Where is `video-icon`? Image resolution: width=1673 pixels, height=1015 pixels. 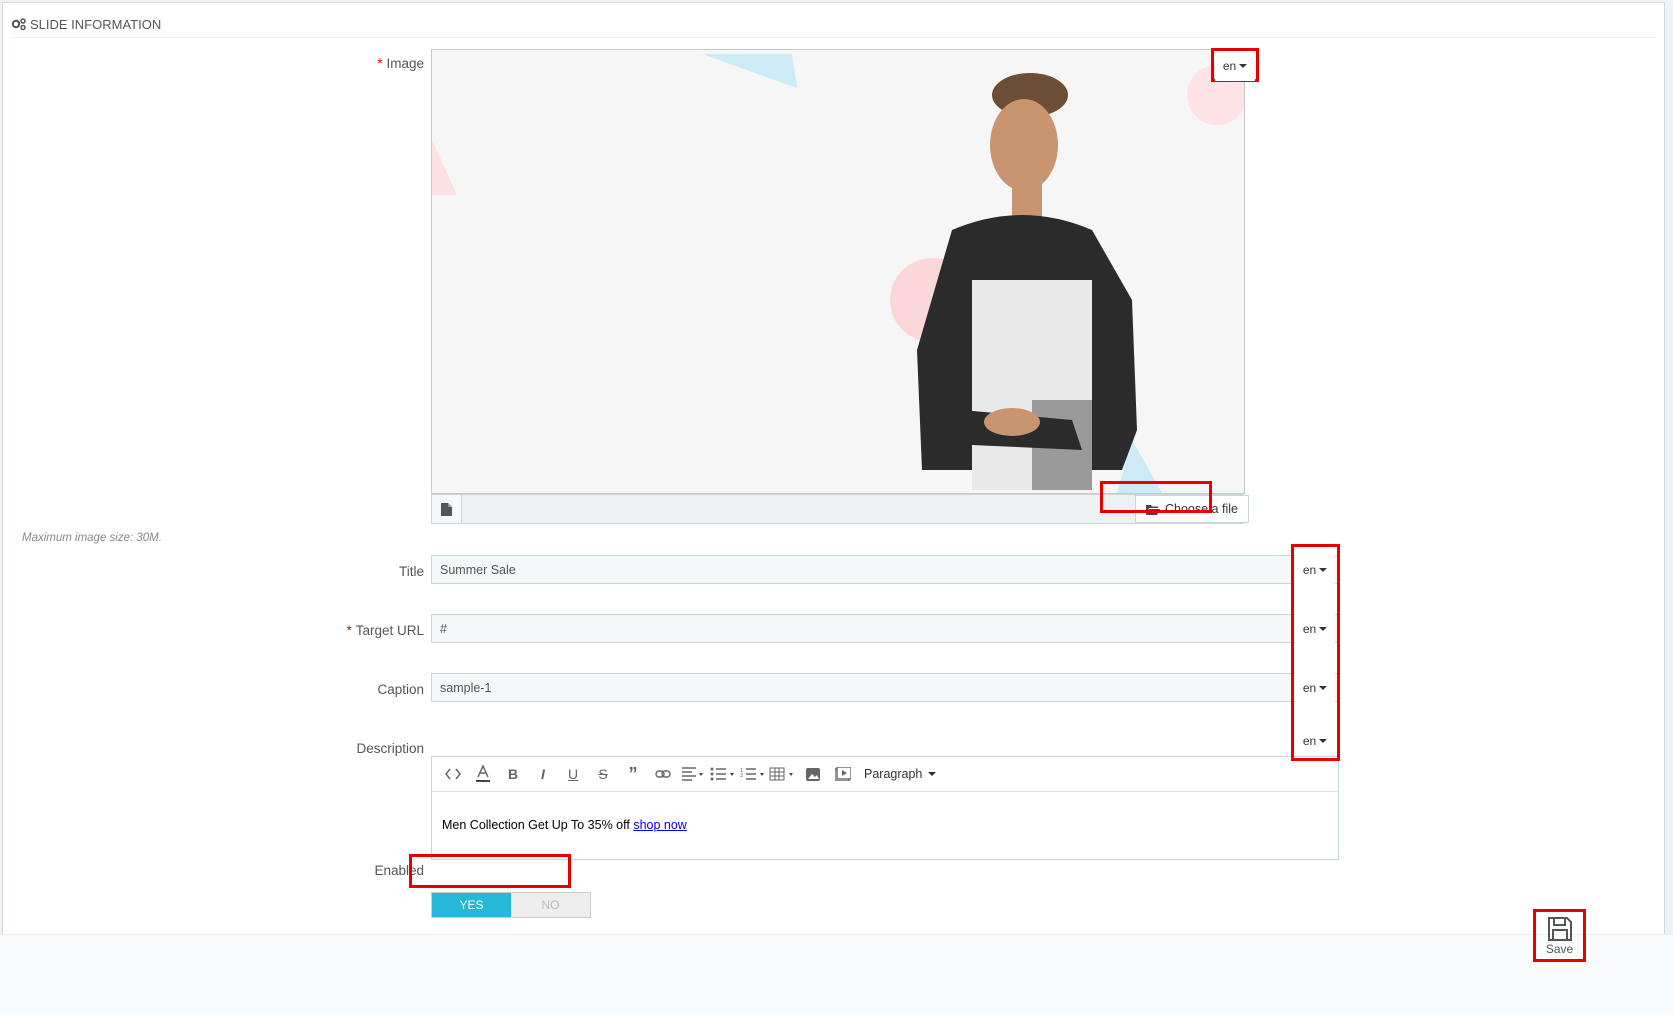 video-icon is located at coordinates (843, 774).